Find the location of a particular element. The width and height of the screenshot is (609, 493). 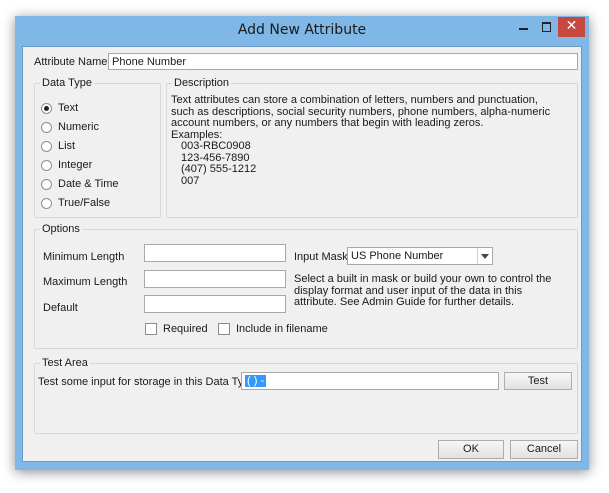

test-button: Test is located at coordinates (538, 381).